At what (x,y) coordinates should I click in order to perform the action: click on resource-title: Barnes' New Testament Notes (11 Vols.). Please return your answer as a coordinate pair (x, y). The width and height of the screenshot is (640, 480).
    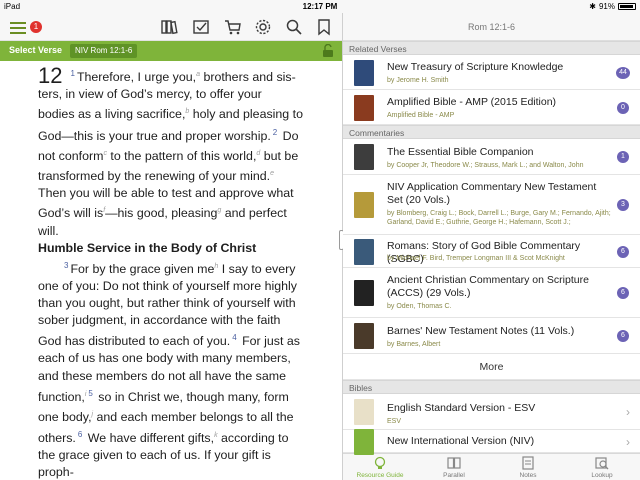
    Looking at the image, I should click on (481, 331).